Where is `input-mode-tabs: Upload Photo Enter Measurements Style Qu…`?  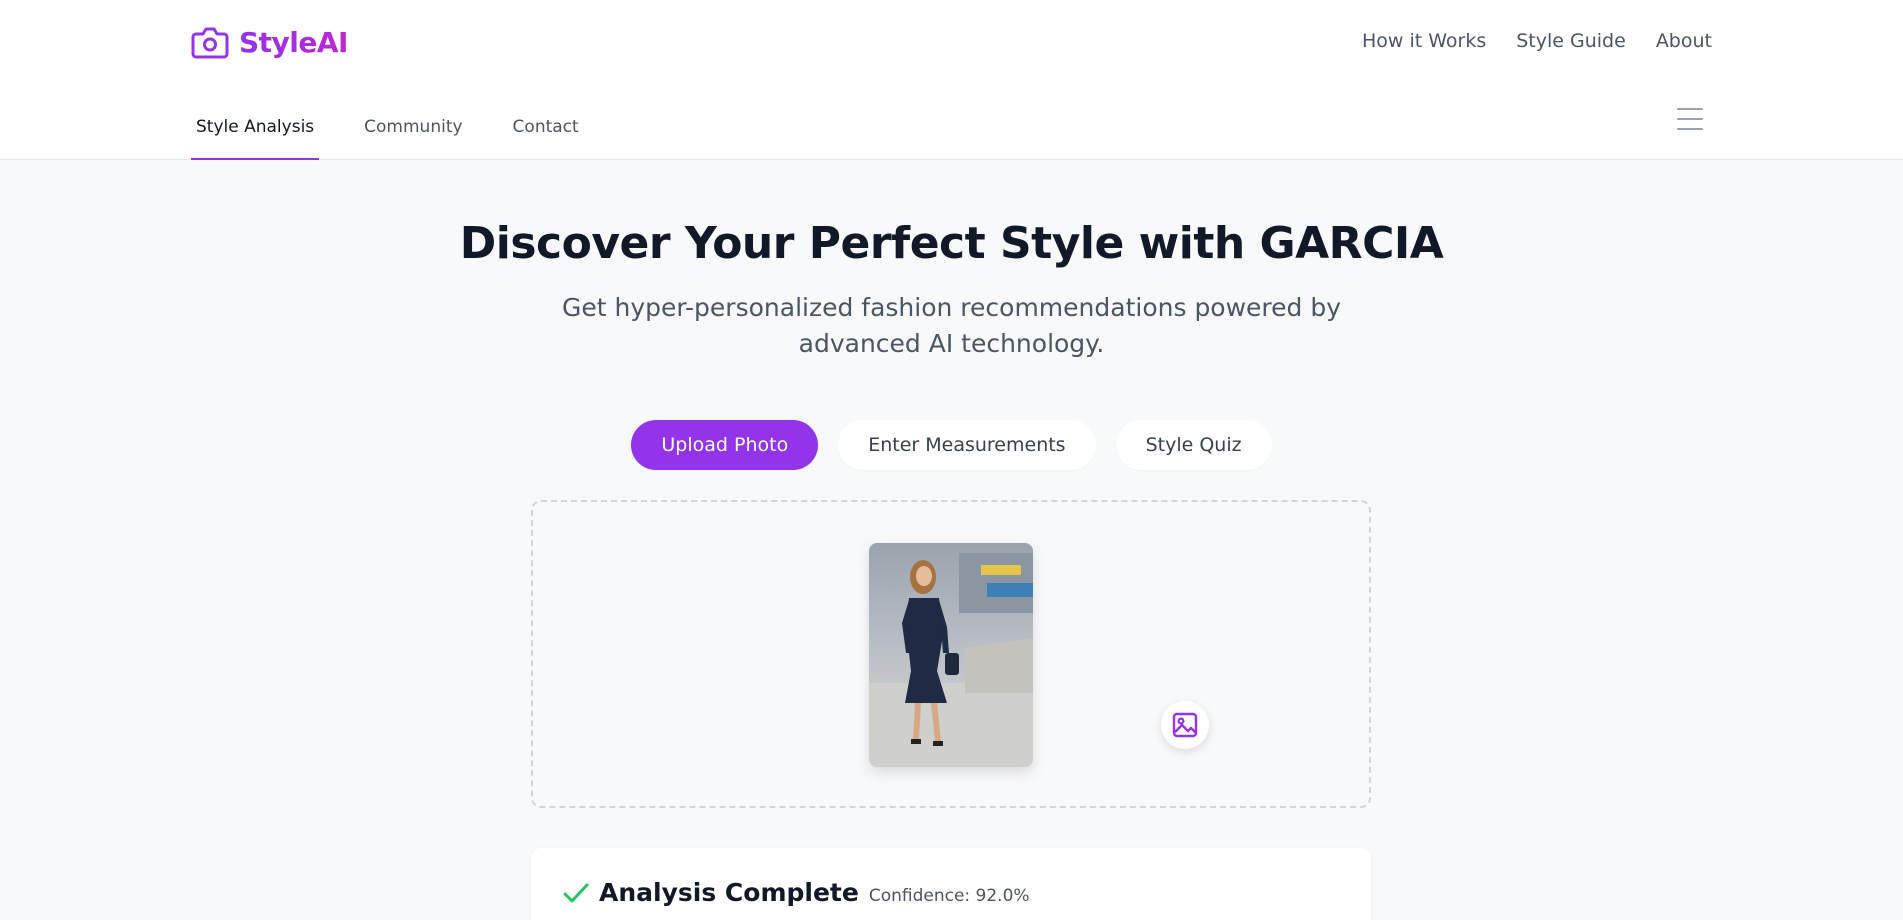
input-mode-tabs: Upload Photo Enter Measurements Style Qu… is located at coordinates (951, 445).